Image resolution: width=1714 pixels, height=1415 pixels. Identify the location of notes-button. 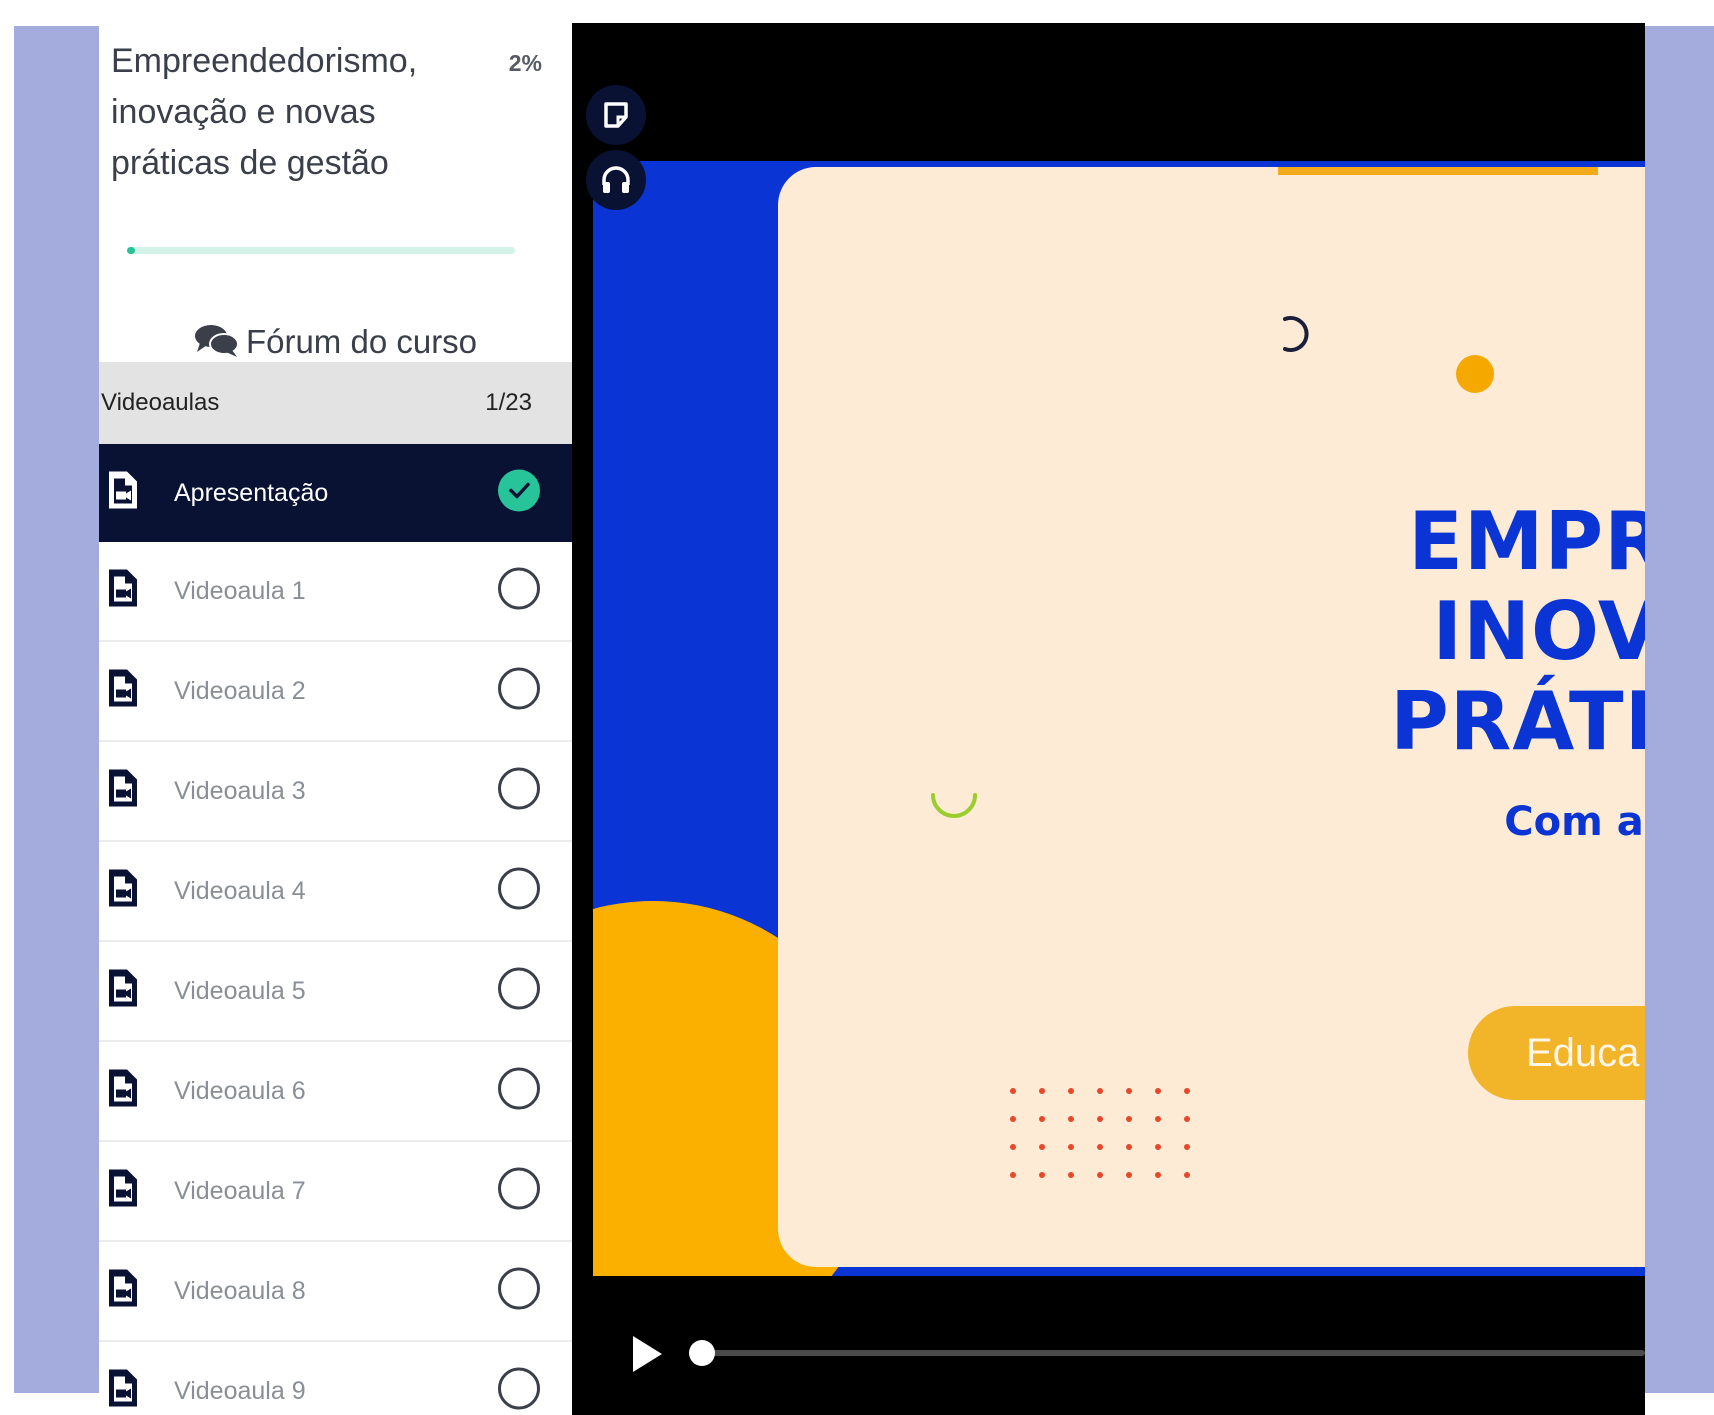
(616, 115).